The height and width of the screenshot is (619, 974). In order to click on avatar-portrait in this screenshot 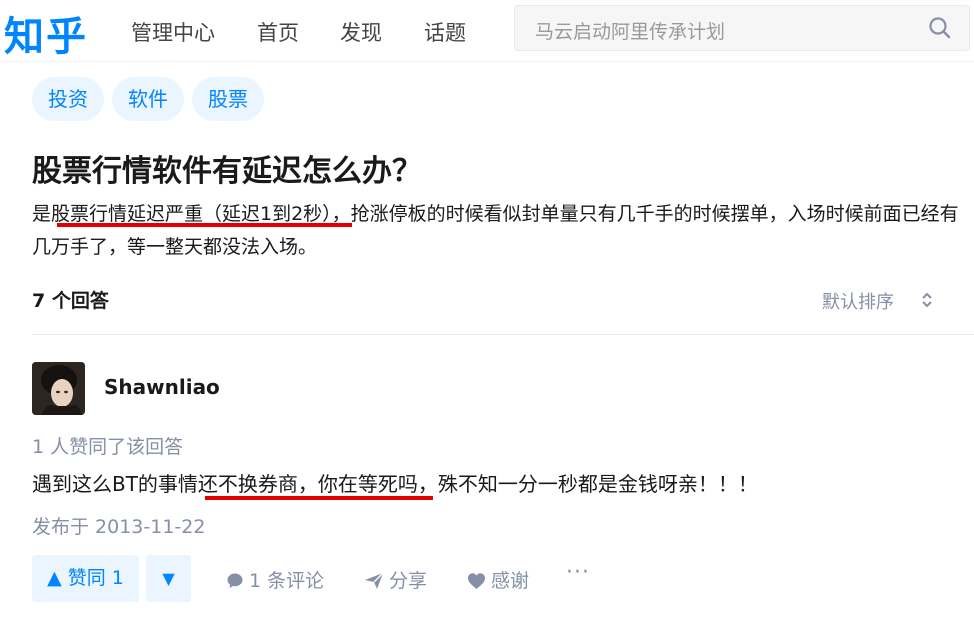, I will do `click(58, 388)`.